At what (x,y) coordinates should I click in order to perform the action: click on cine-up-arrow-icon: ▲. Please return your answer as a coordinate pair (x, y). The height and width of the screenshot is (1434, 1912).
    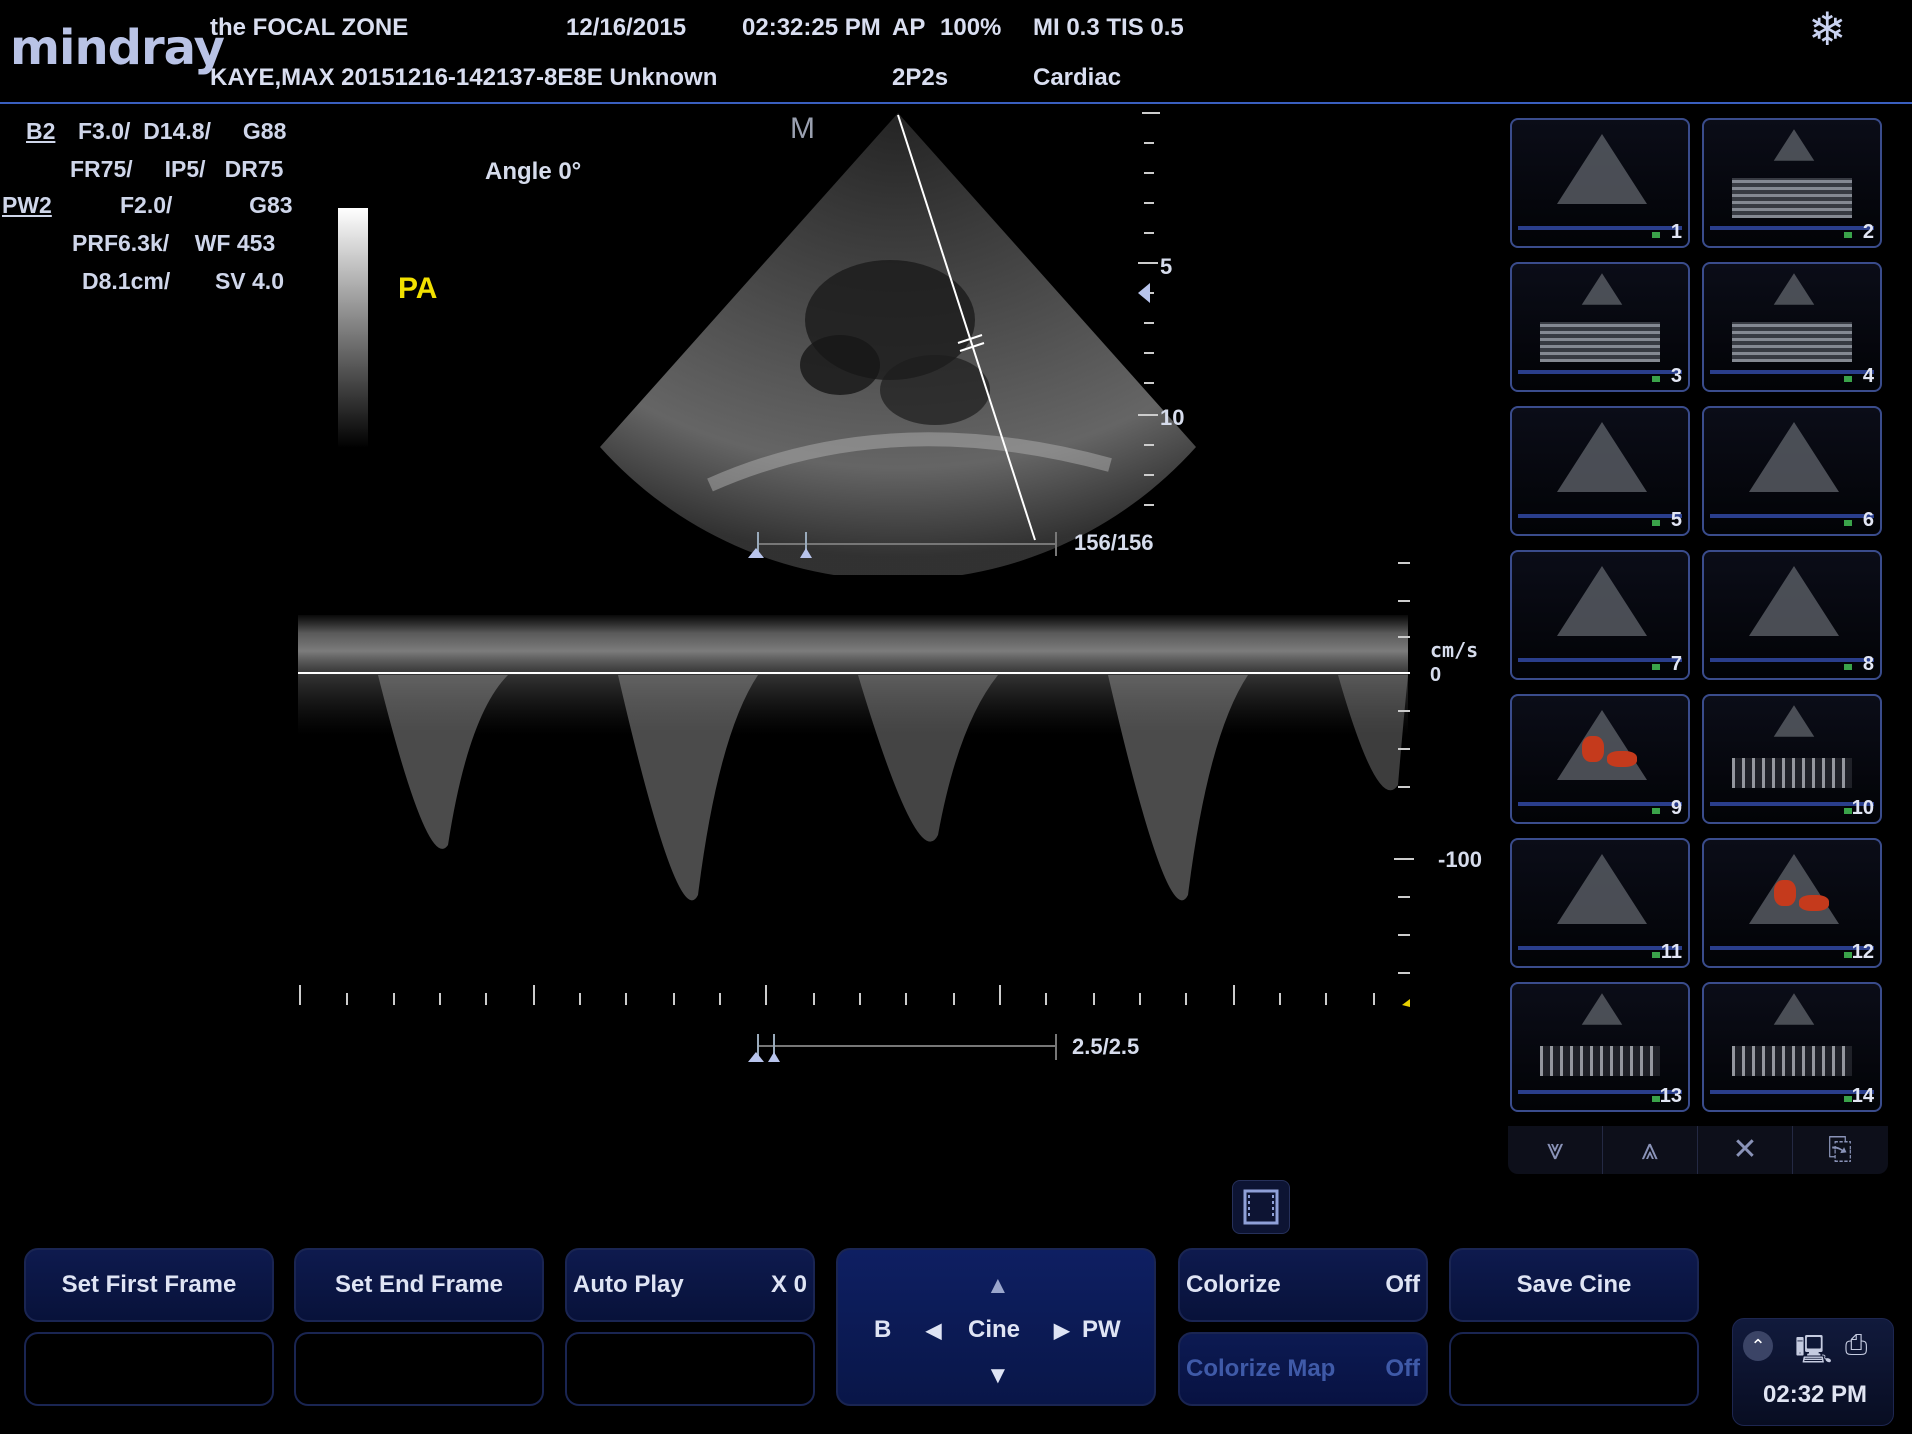
    Looking at the image, I should click on (998, 1286).